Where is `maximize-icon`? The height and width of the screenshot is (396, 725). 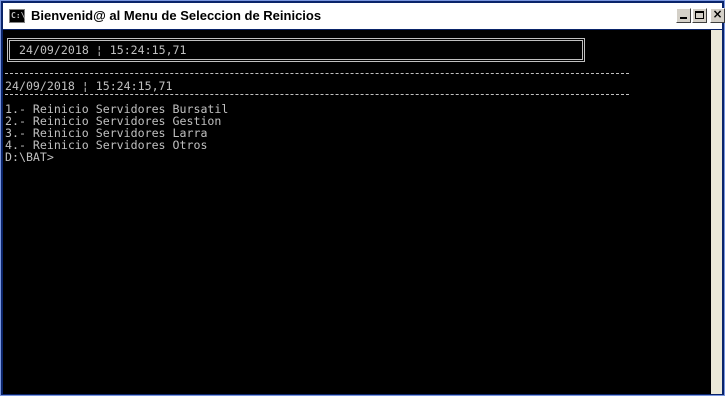 maximize-icon is located at coordinates (699, 15).